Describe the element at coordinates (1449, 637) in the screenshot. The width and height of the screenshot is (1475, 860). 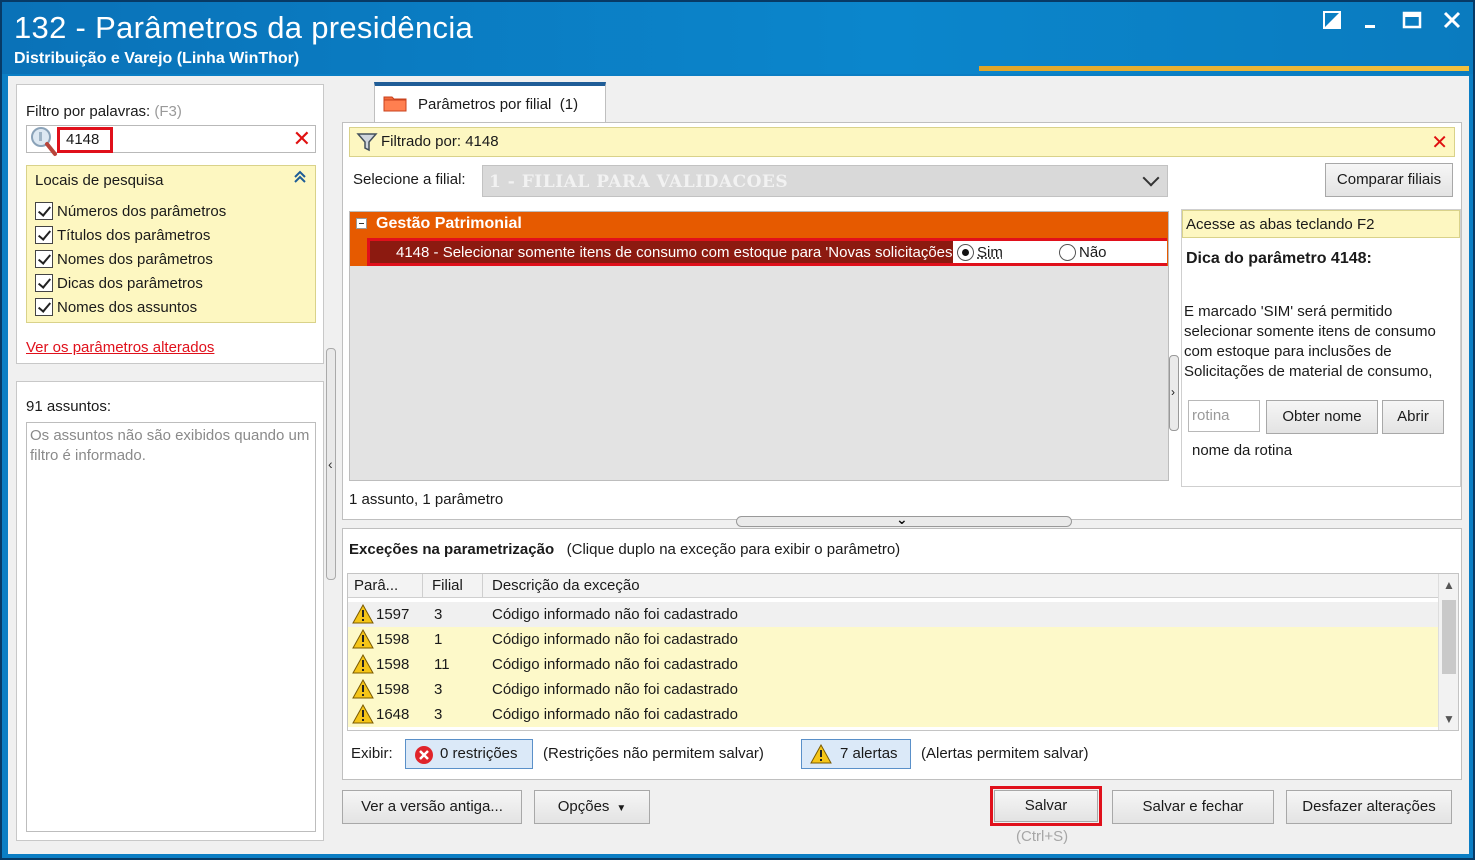
I see `scroll-thumb` at that location.